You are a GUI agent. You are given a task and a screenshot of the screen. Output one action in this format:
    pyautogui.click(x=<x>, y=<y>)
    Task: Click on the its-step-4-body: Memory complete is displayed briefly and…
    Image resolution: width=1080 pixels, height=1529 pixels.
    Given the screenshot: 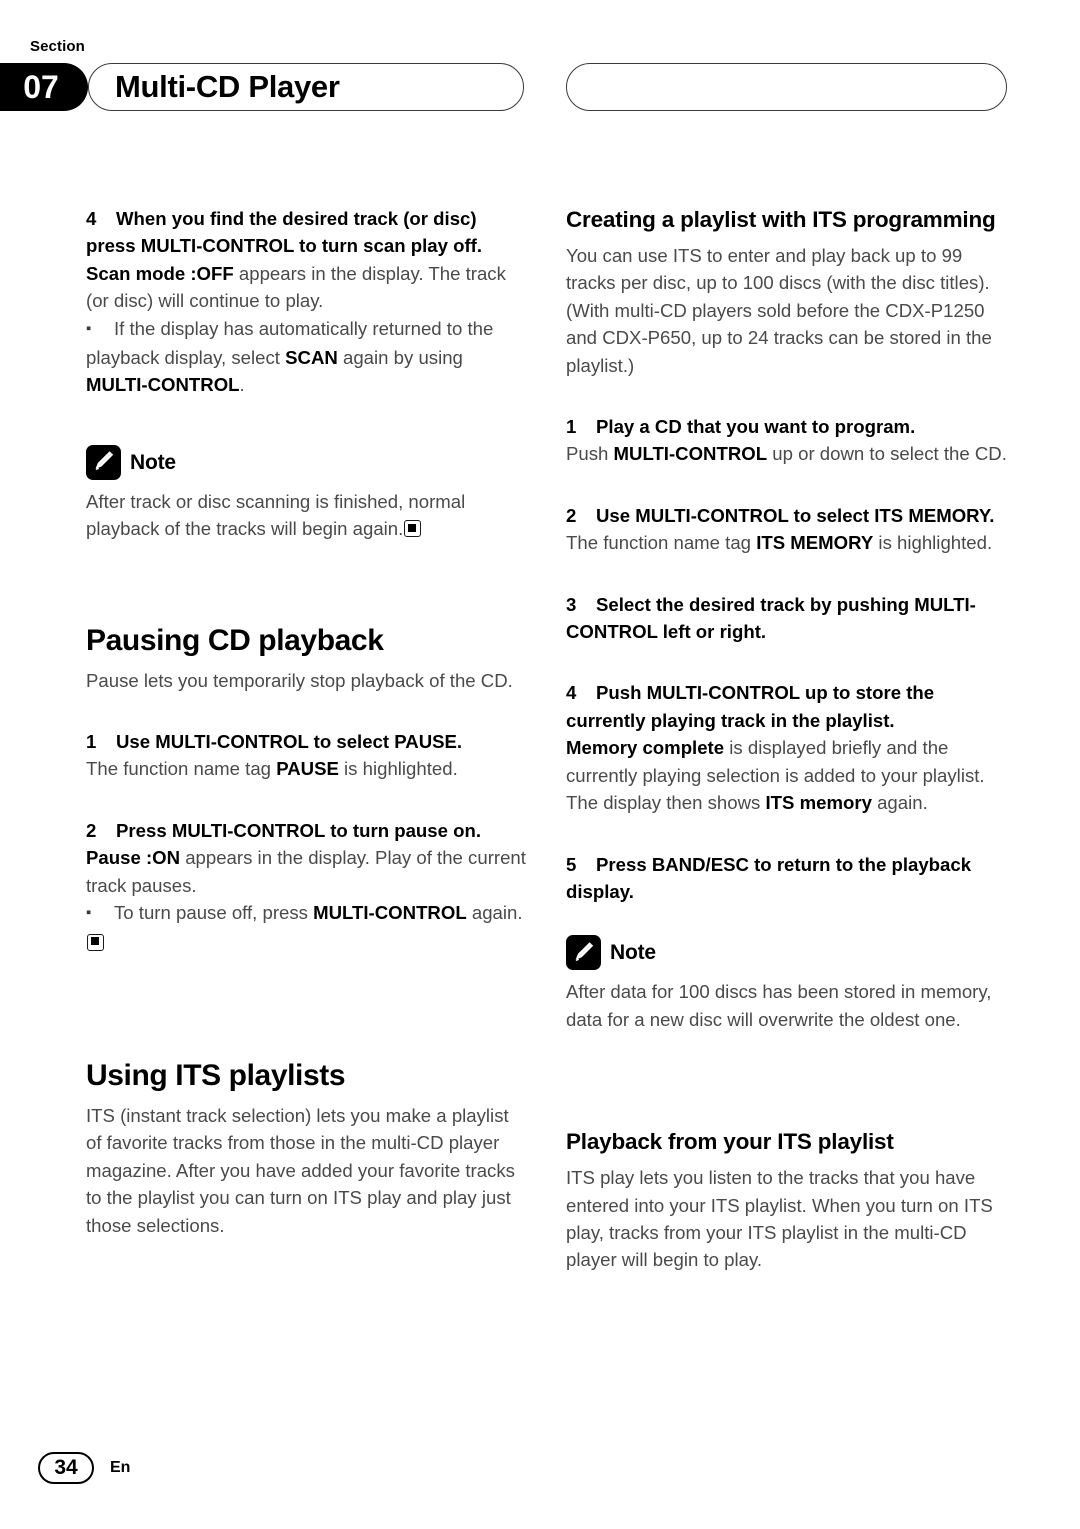 What is the action you would take?
    pyautogui.click(x=786, y=775)
    